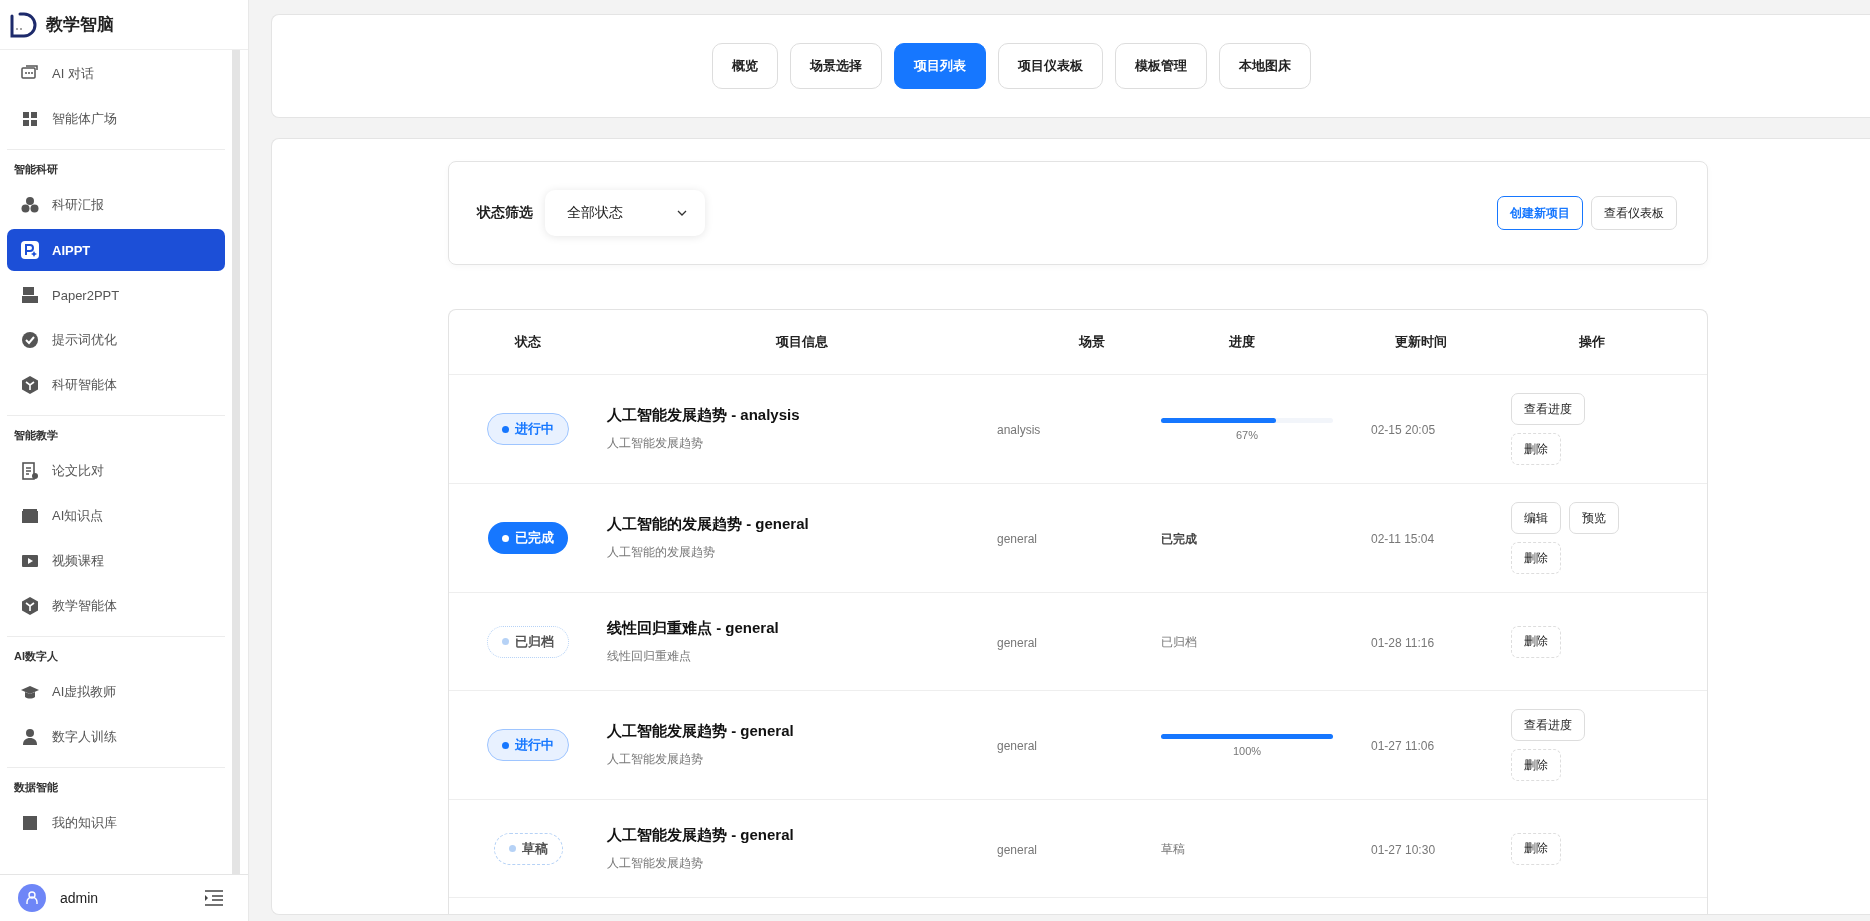 This screenshot has width=1870, height=921. What do you see at coordinates (30, 737) in the screenshot?
I see `person-icon` at bounding box center [30, 737].